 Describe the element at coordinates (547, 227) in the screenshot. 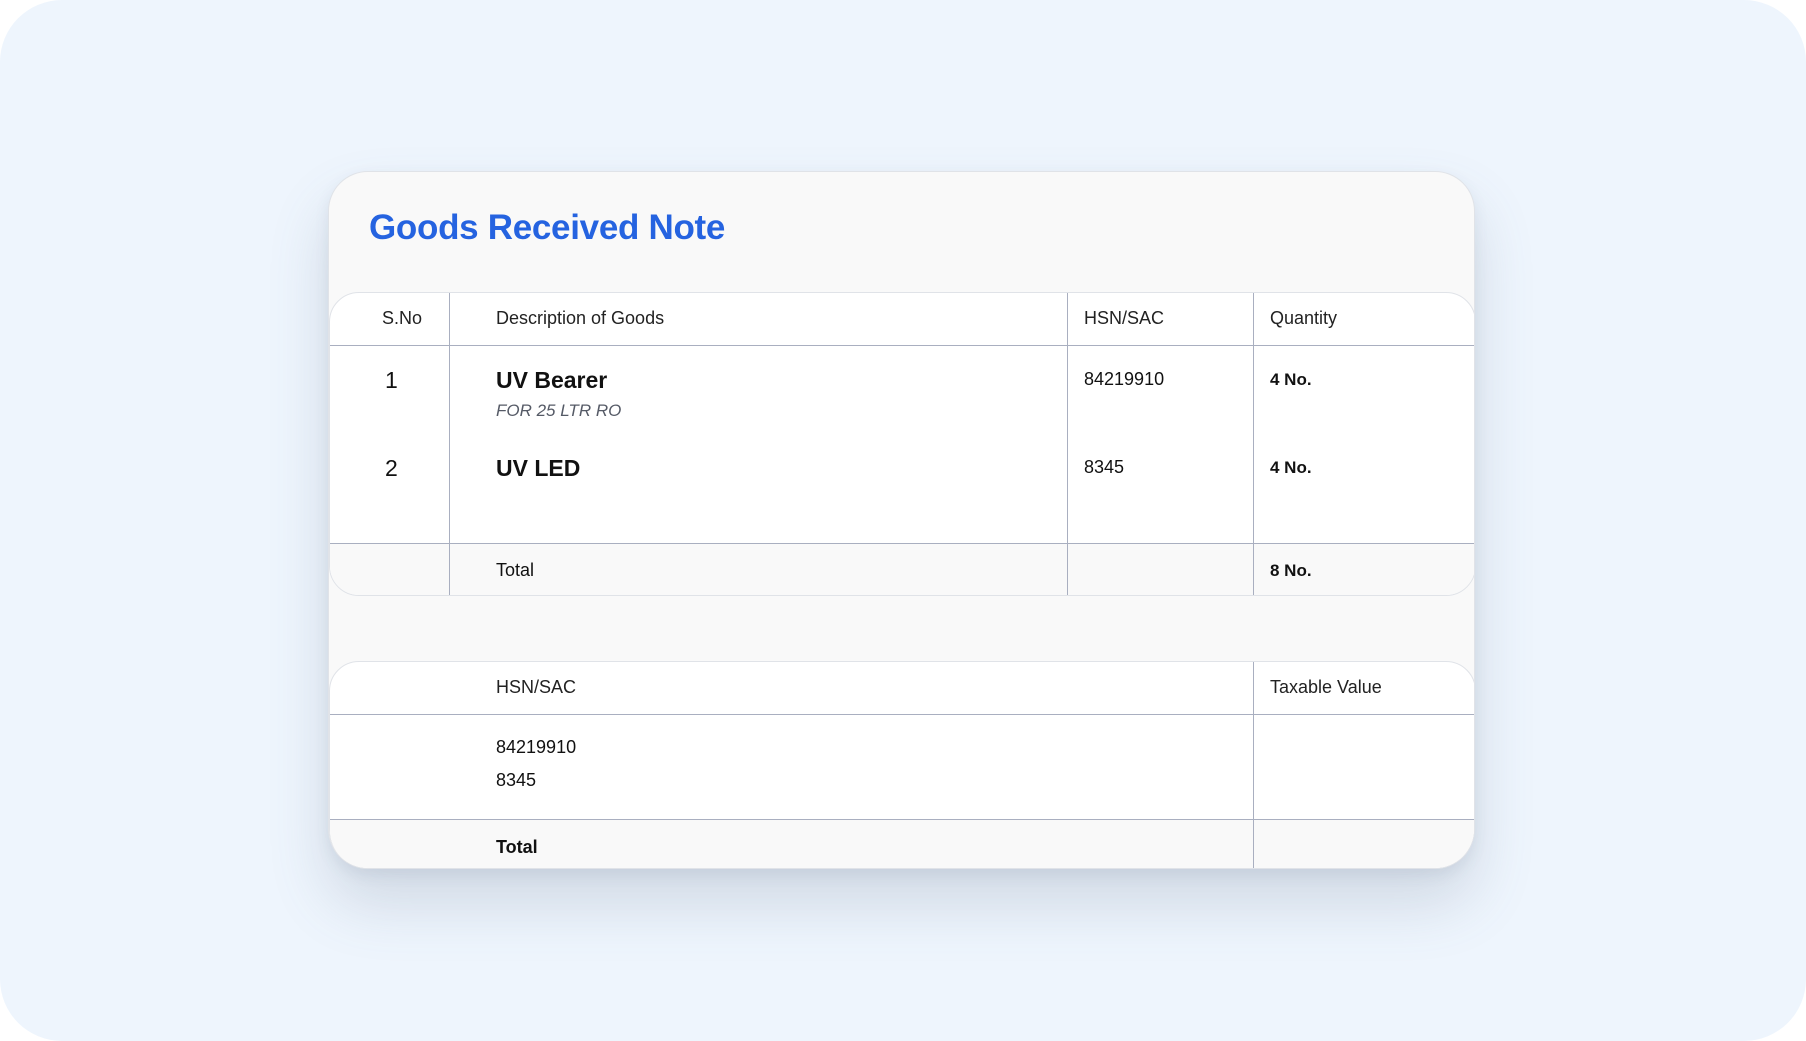

I see `document-title: Goods Received Note` at that location.